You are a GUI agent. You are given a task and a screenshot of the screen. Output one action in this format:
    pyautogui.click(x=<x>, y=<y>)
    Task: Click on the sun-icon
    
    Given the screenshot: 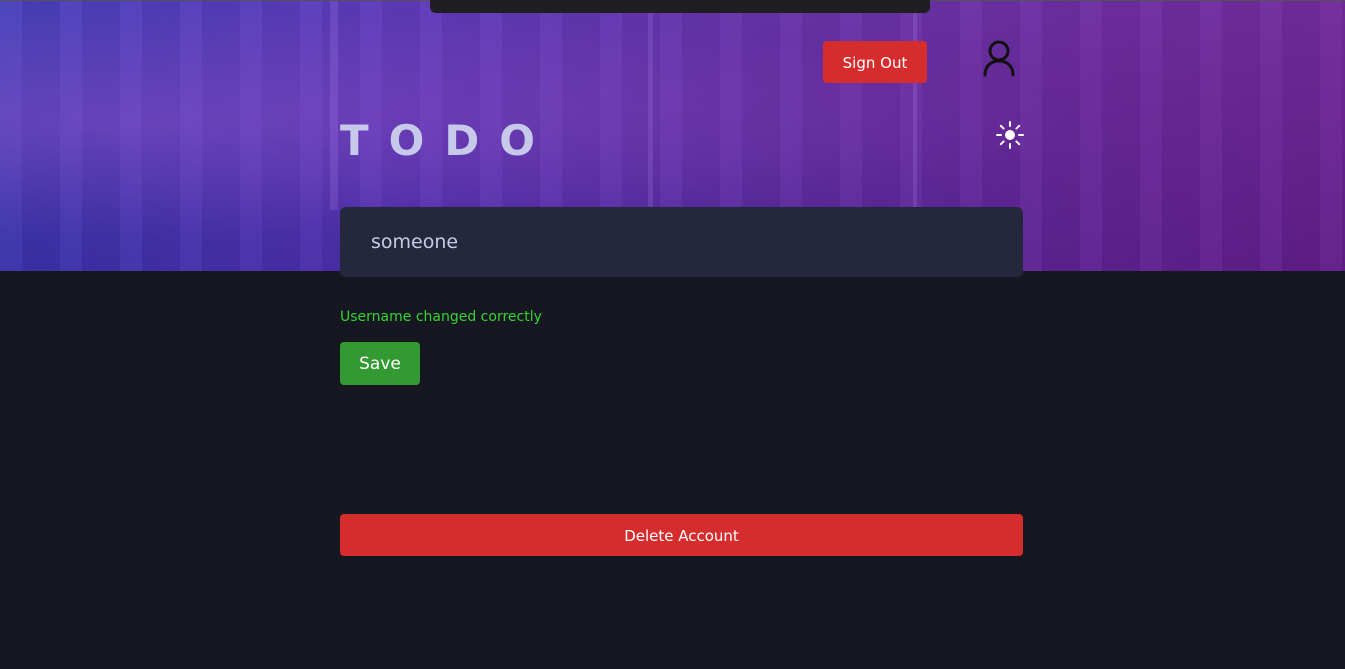 What is the action you would take?
    pyautogui.click(x=1010, y=135)
    